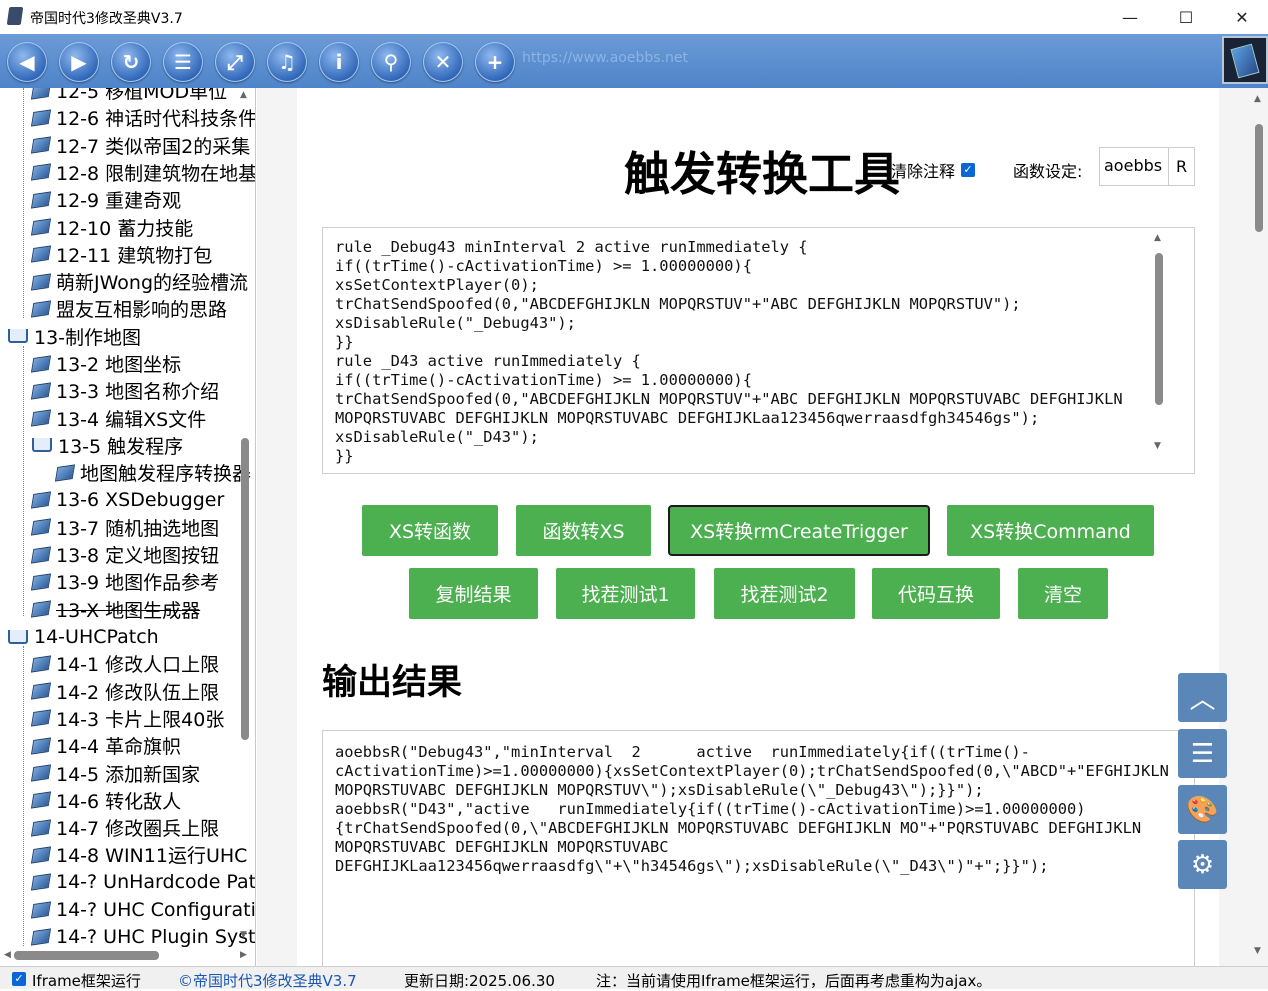 This screenshot has width=1268, height=991. Describe the element at coordinates (142, 909) in the screenshot. I see `tree-item: 14-? UHC Configurati` at that location.